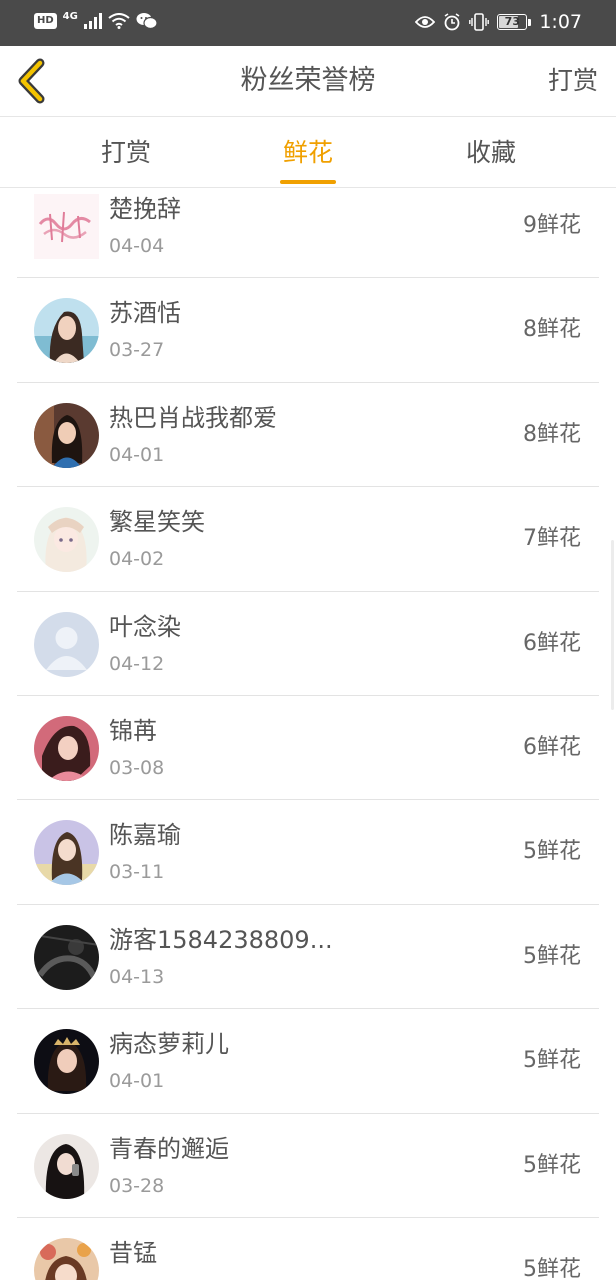 The height and width of the screenshot is (1280, 616). Describe the element at coordinates (612, 625) in the screenshot. I see `scrollbar` at that location.